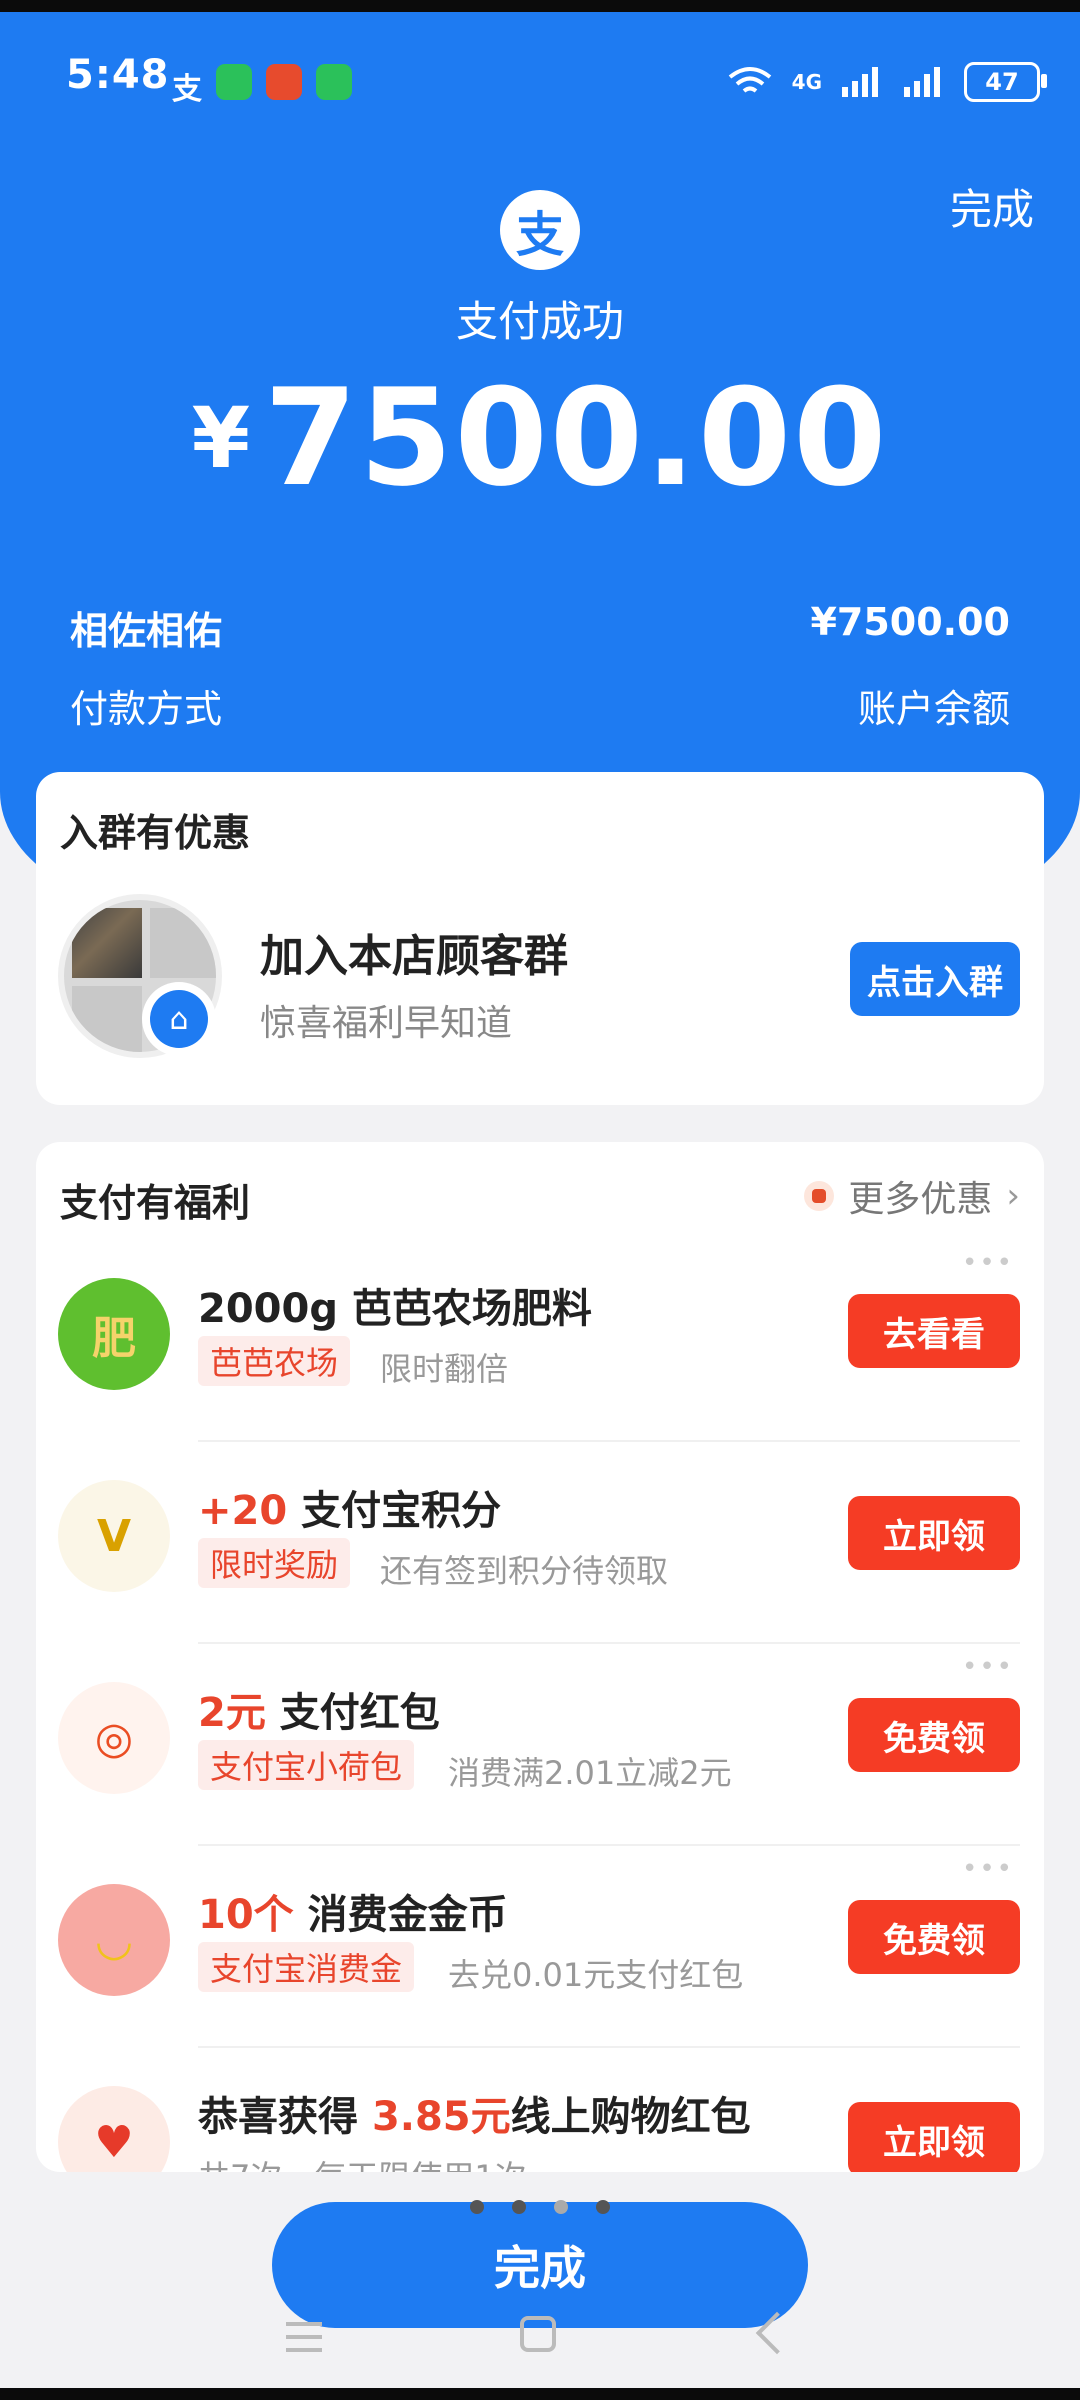 This screenshot has height=2400, width=1080. Describe the element at coordinates (806, 82) in the screenshot. I see `network-type: 4G` at that location.